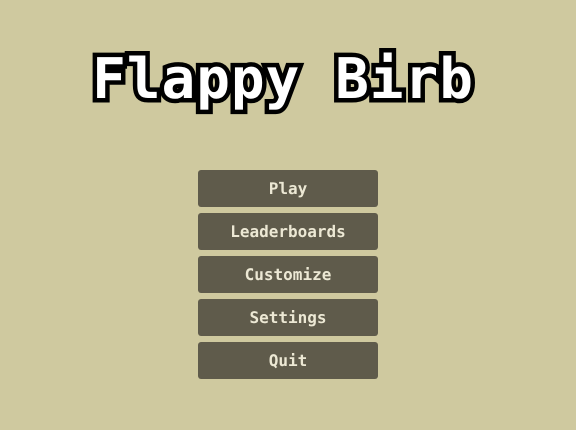  Describe the element at coordinates (288, 317) in the screenshot. I see `menu-button: Settings` at that location.